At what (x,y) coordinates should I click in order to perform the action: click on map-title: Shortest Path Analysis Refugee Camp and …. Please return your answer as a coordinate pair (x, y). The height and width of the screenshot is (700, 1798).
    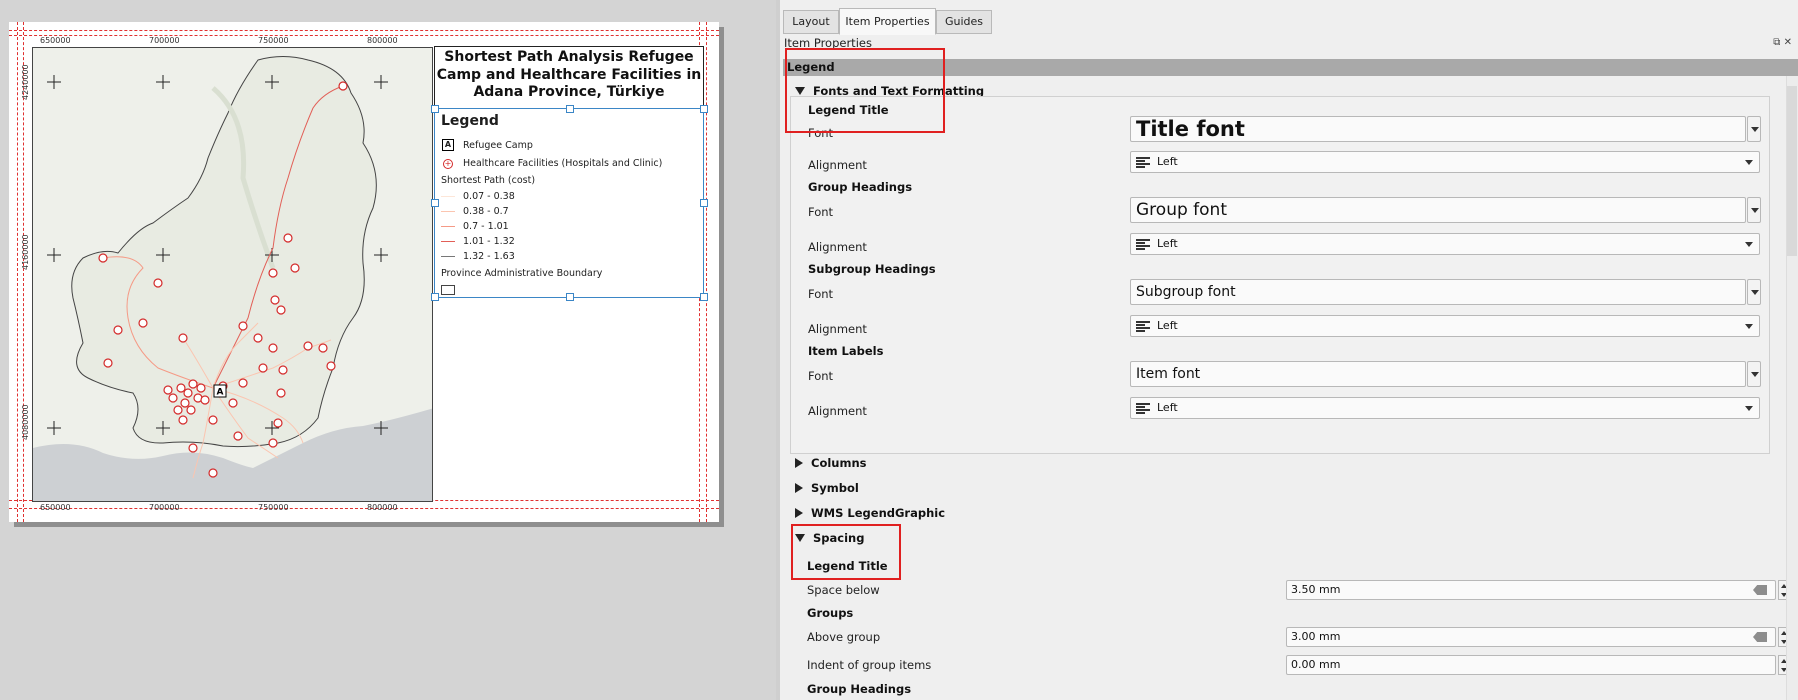
    Looking at the image, I should click on (569, 74).